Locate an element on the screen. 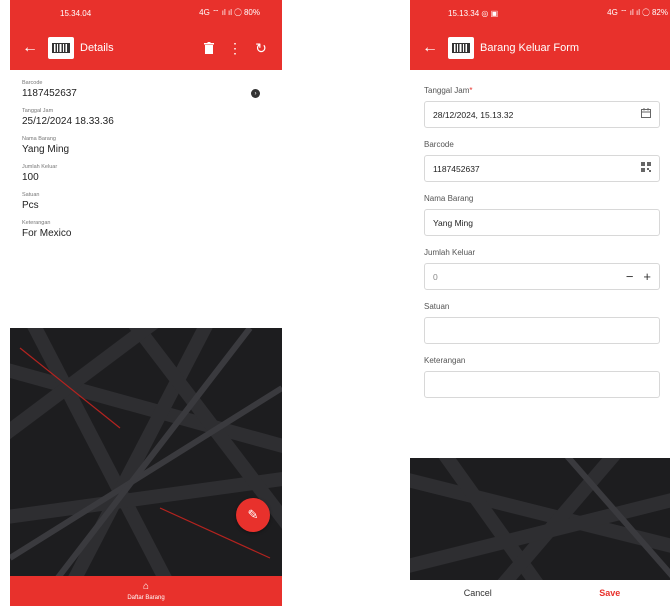 This screenshot has width=670, height=606. plus-icon: + is located at coordinates (647, 276).